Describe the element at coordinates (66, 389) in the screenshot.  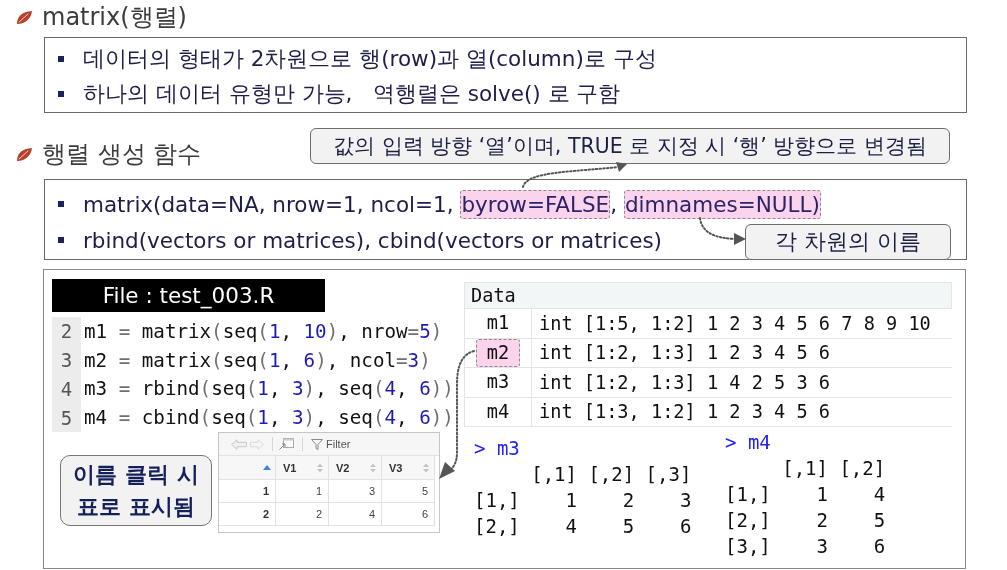
I see `line-number: 4` at that location.